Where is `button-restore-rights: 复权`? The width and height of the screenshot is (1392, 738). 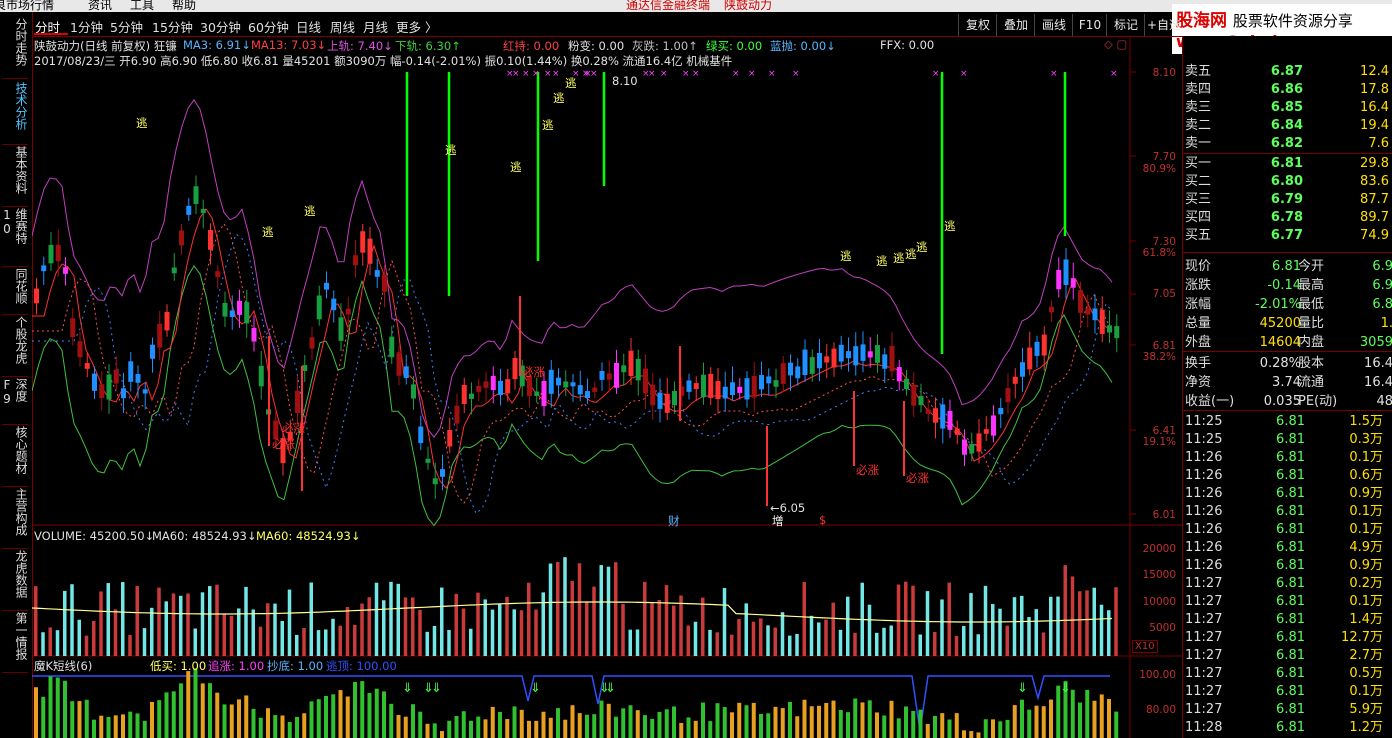
button-restore-rights: 复权 is located at coordinates (977, 25).